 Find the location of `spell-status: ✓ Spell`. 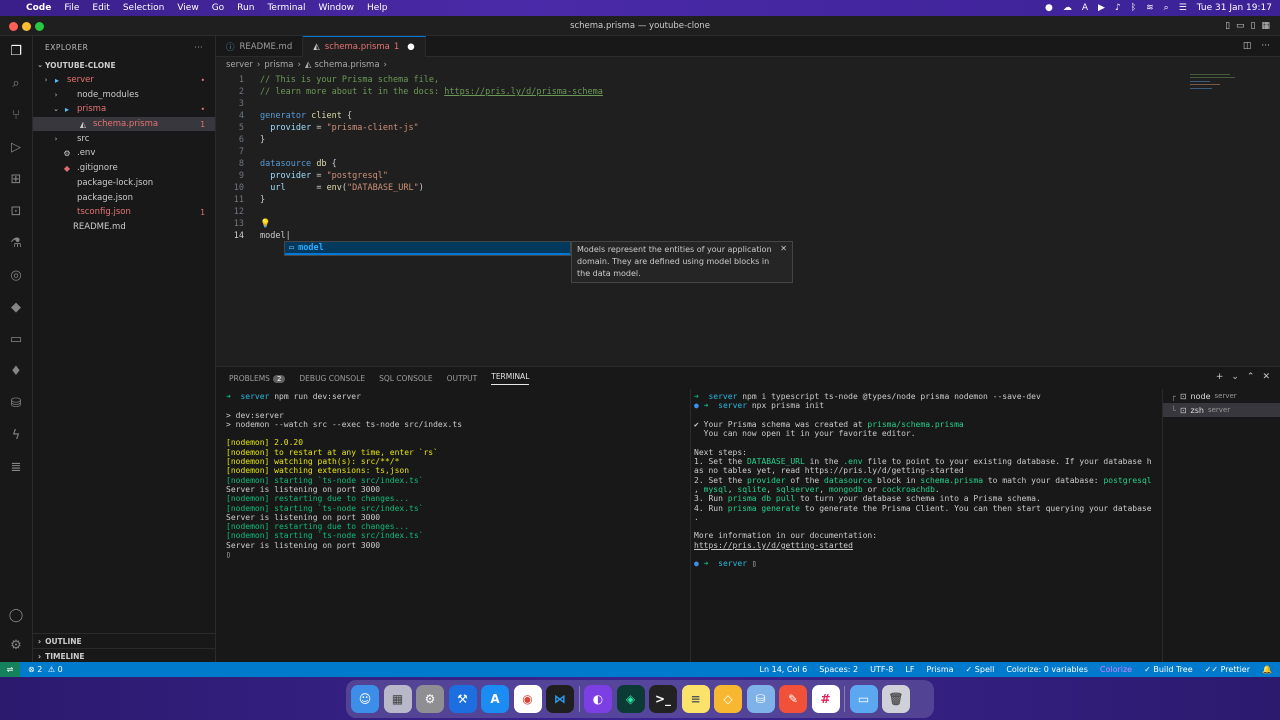

spell-status: ✓ Spell is located at coordinates (980, 669).